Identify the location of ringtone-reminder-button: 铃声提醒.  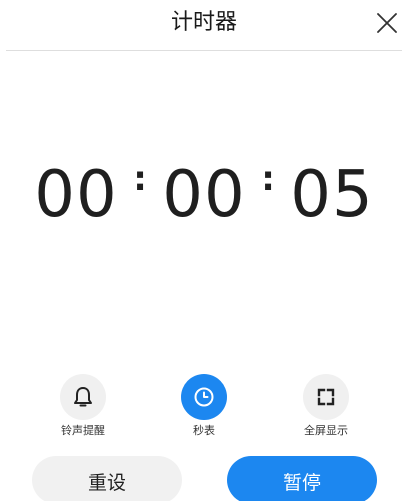
(83, 406).